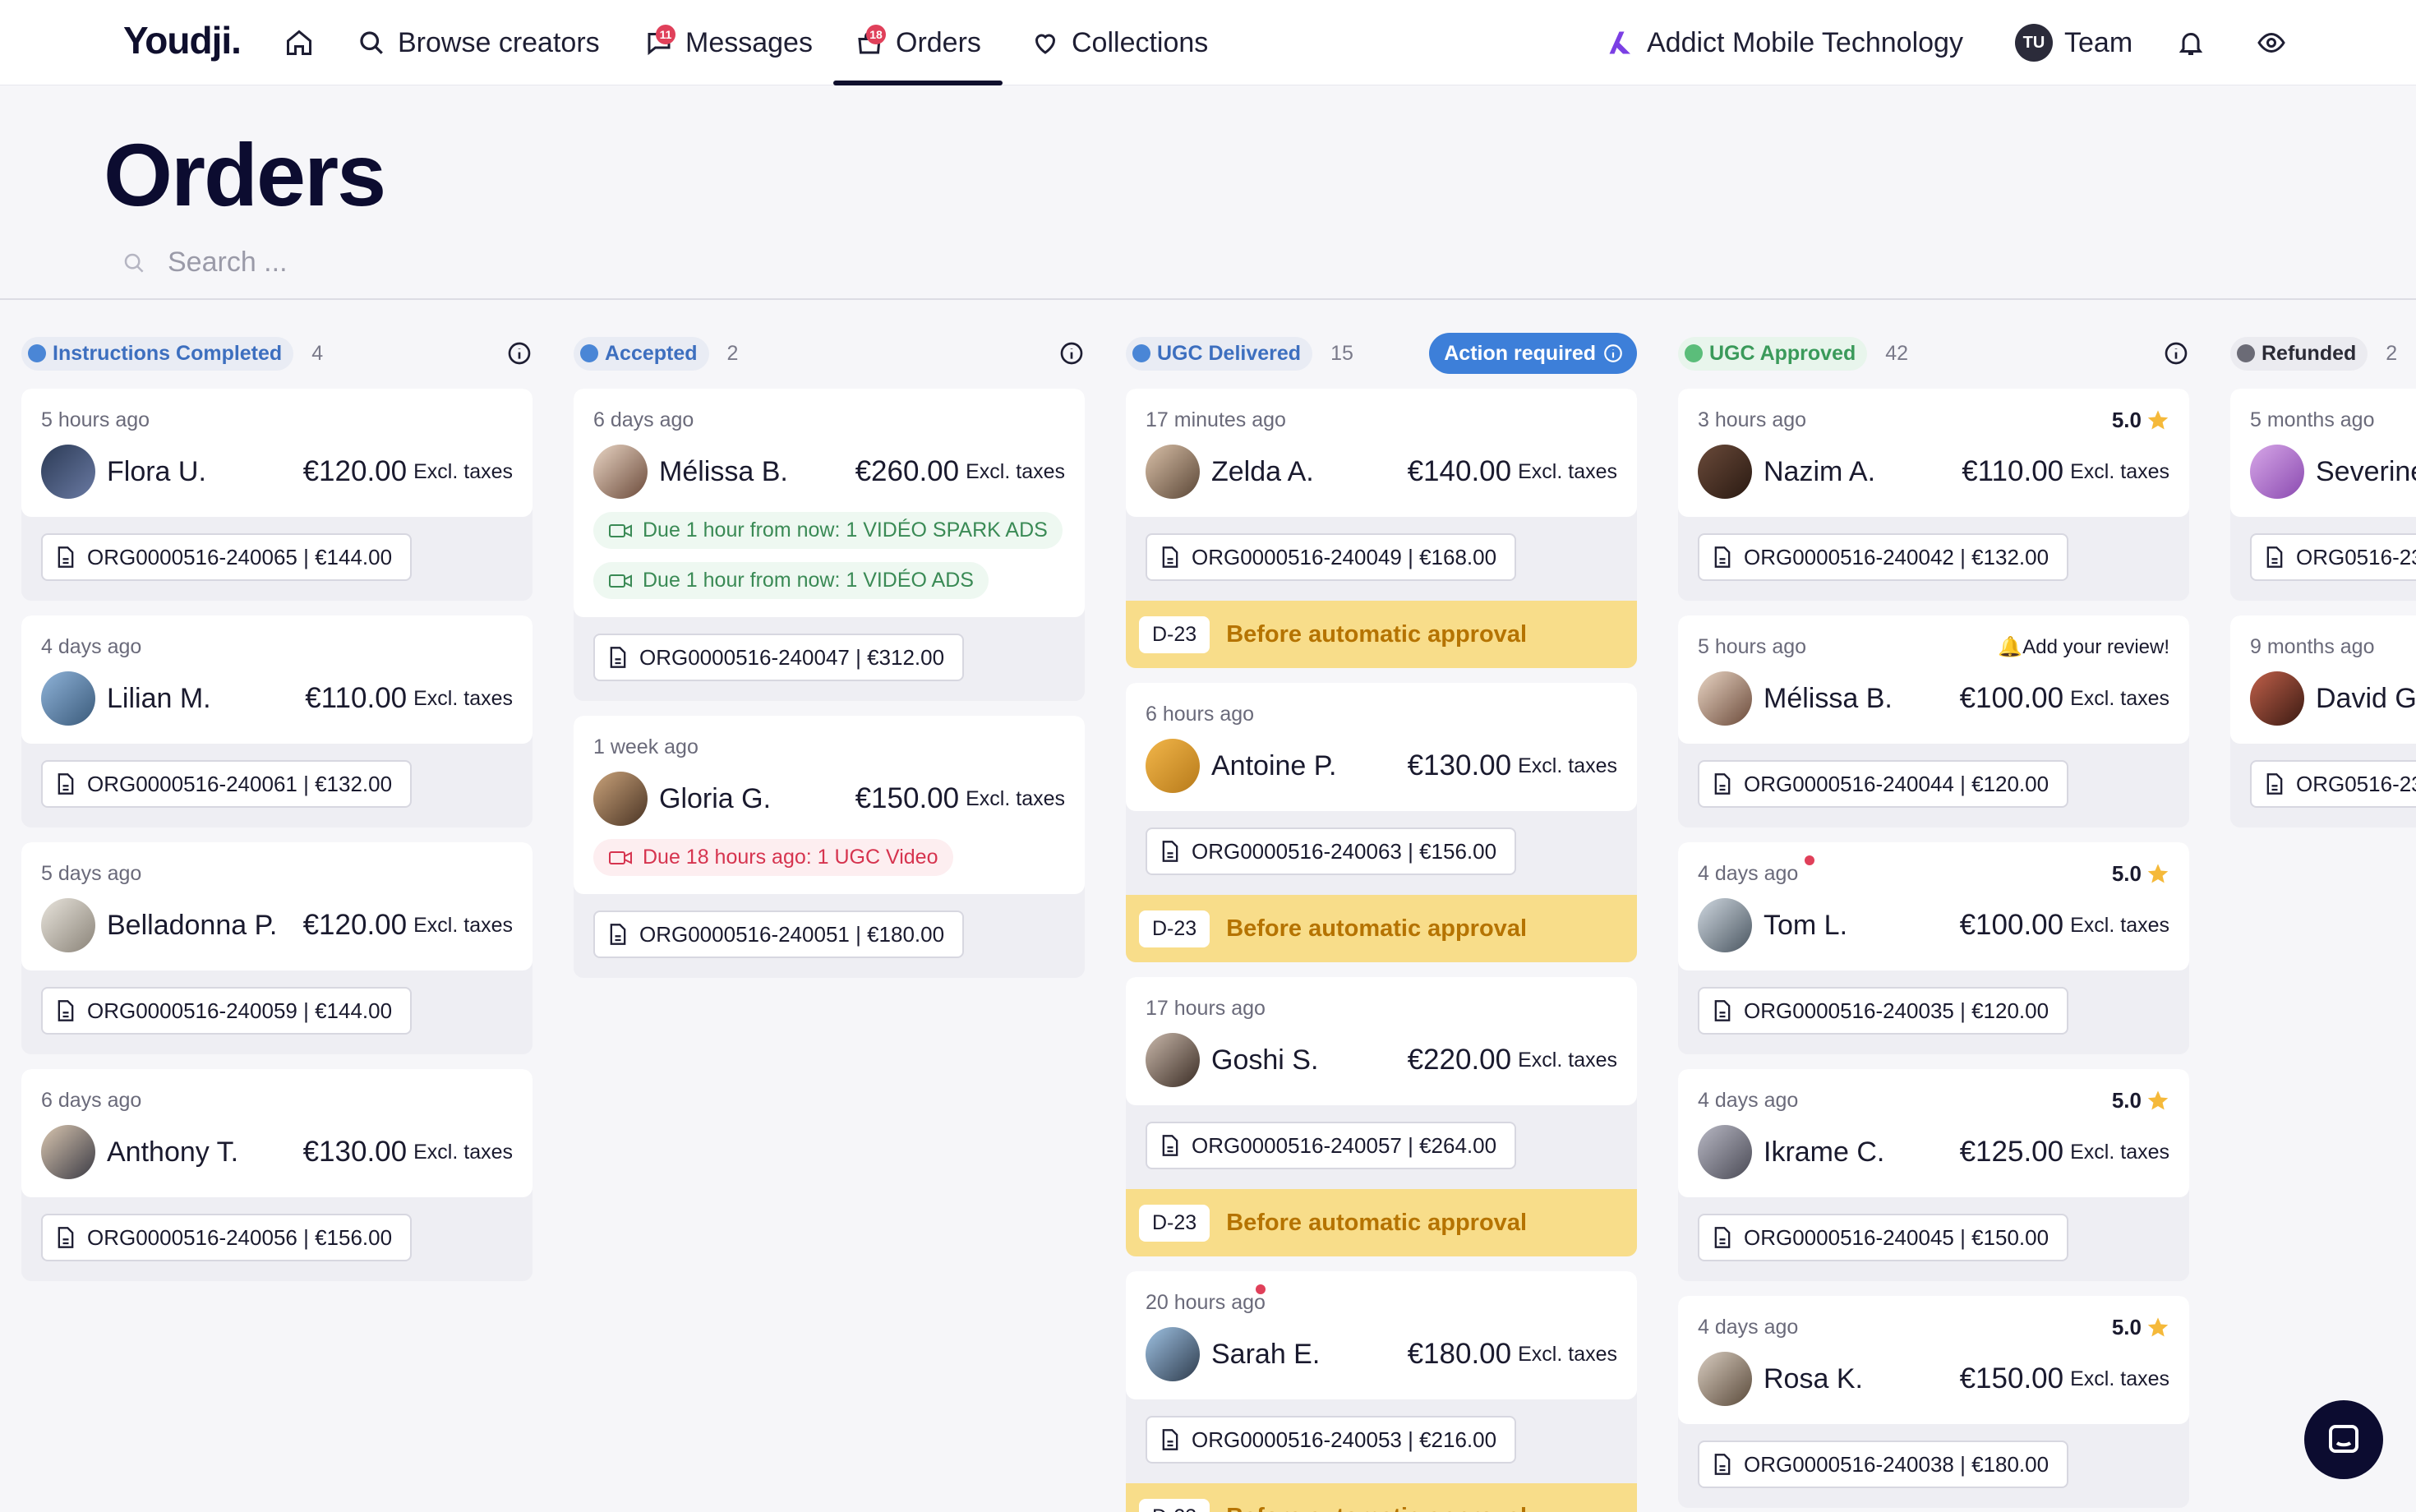 This screenshot has width=2416, height=1512. Describe the element at coordinates (2084, 647) in the screenshot. I see `add-review-link: 🔔Add your review!` at that location.